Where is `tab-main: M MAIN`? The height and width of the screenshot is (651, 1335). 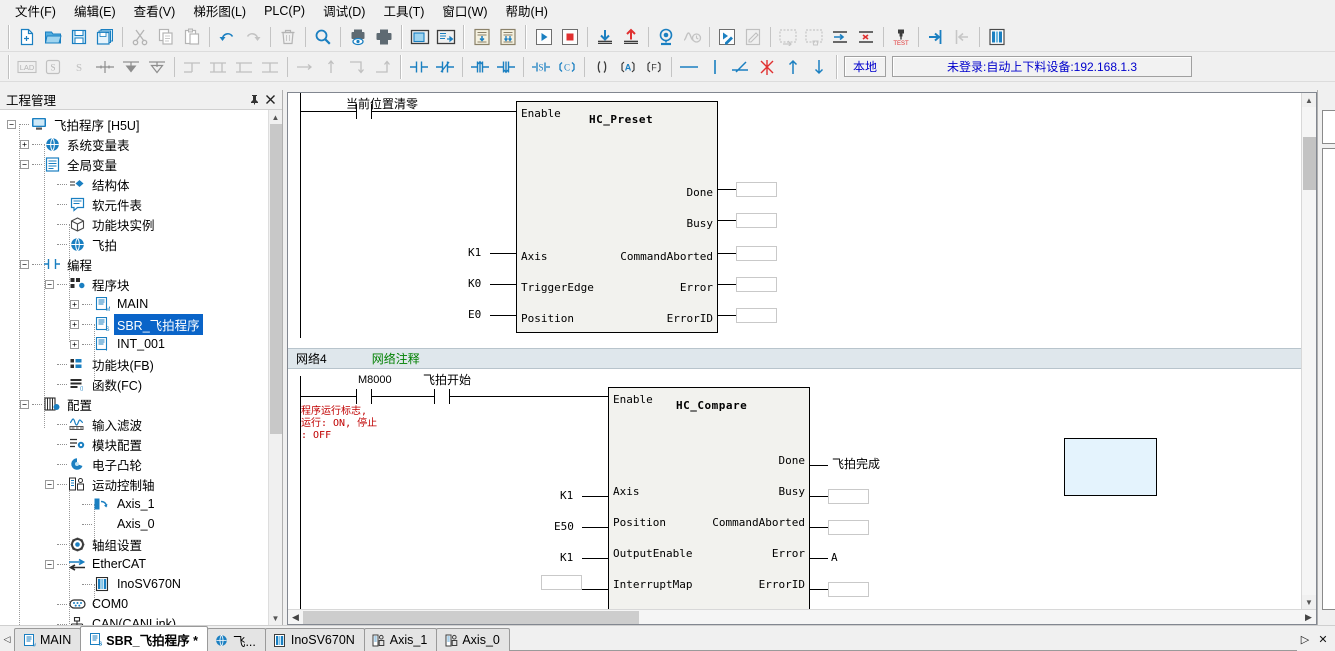
tab-main: M MAIN is located at coordinates (48, 639).